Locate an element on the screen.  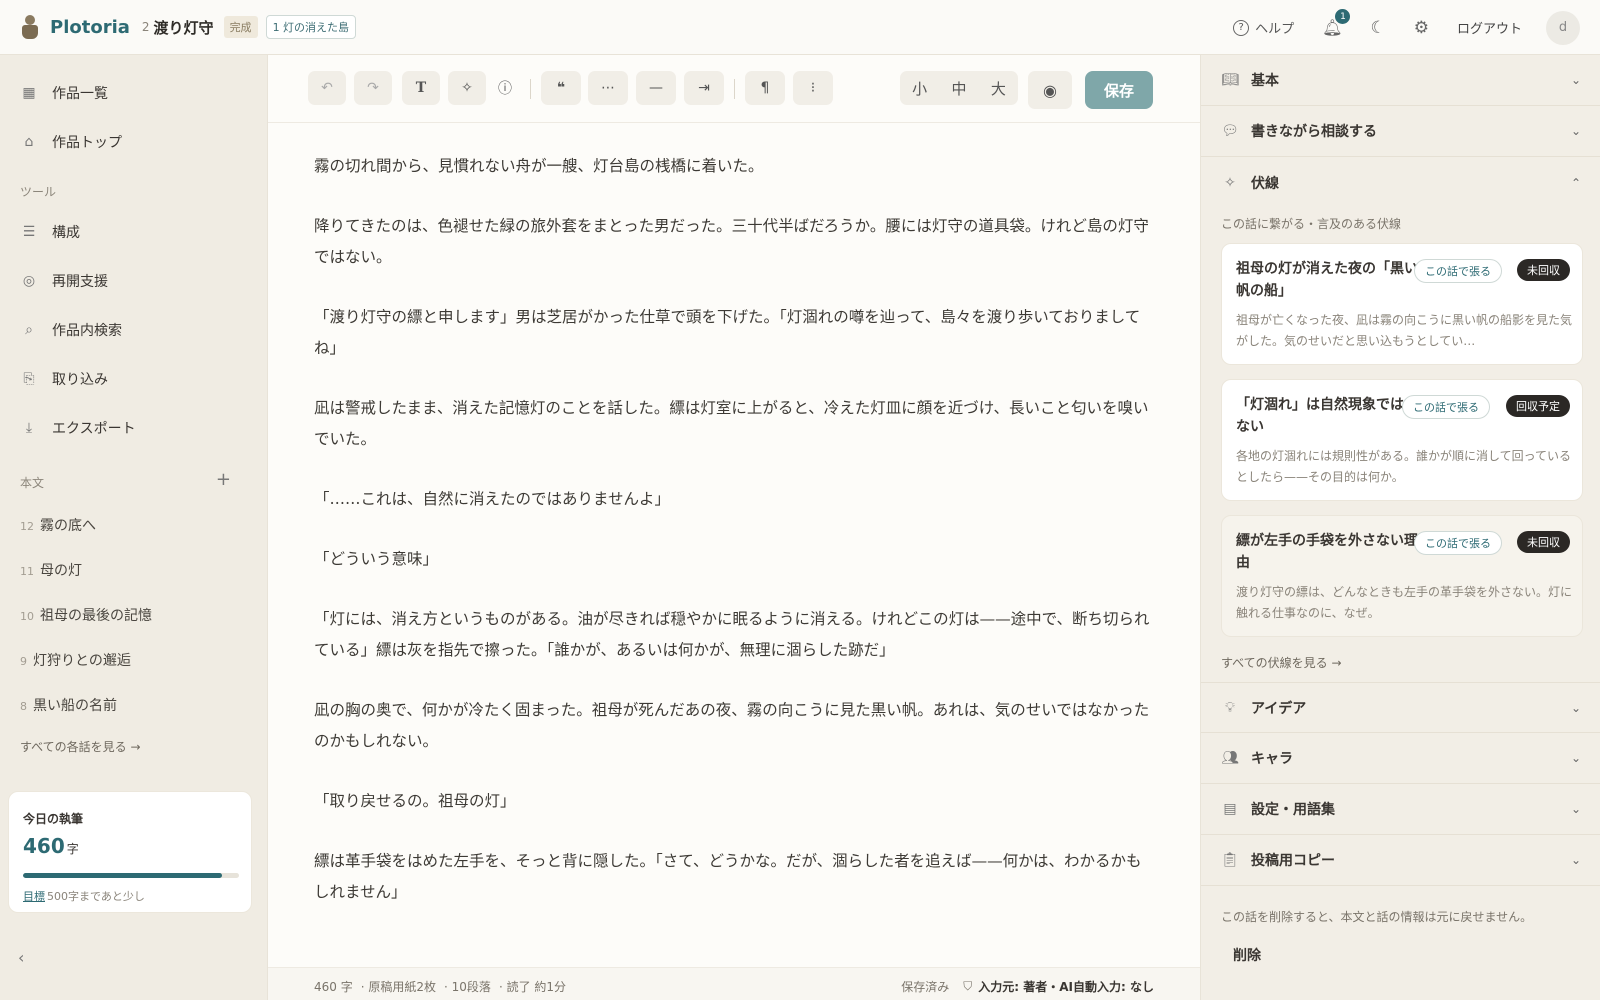
foreshadow-desc: 渡り灯守の縹は、どんなときも左手の革手袋を外さない。灯に触れる仕事なのに、なぜ。 is located at coordinates (1404, 602).